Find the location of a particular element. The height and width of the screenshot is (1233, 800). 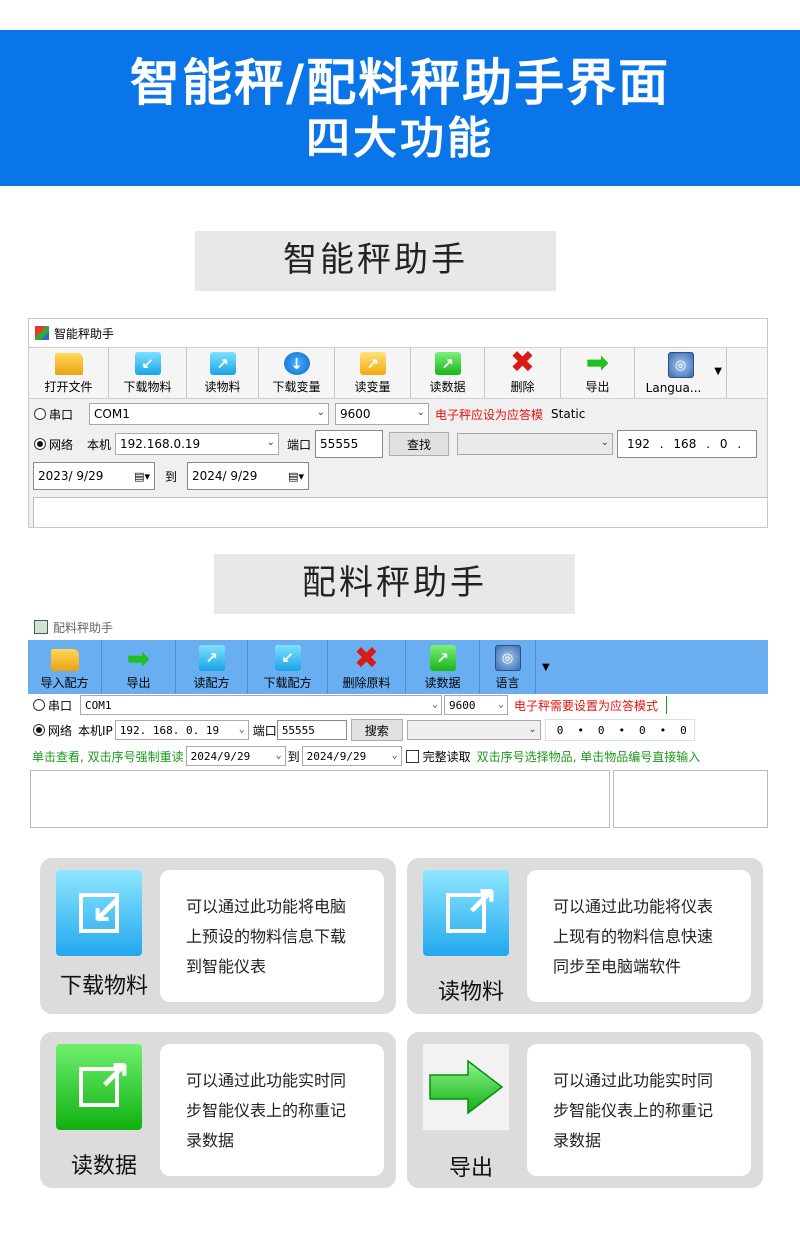

to-label: 到 is located at coordinates (293, 756).